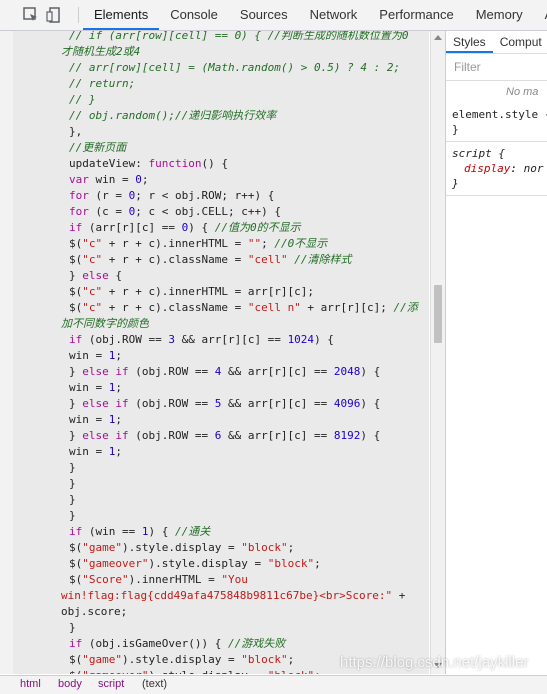 The width and height of the screenshot is (547, 694). Describe the element at coordinates (195, 671) in the screenshot. I see `code-line: $("gameover").style.display = "block";` at that location.